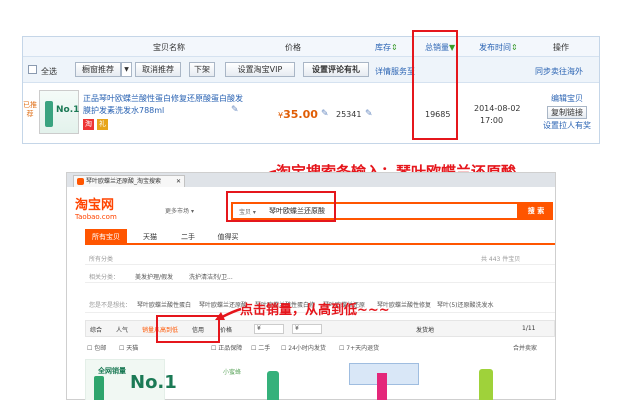 Image resolution: width=620 pixels, height=400 pixels. Describe the element at coordinates (101, 258) in the screenshot. I see `all-categories-link: 所有分类` at that location.